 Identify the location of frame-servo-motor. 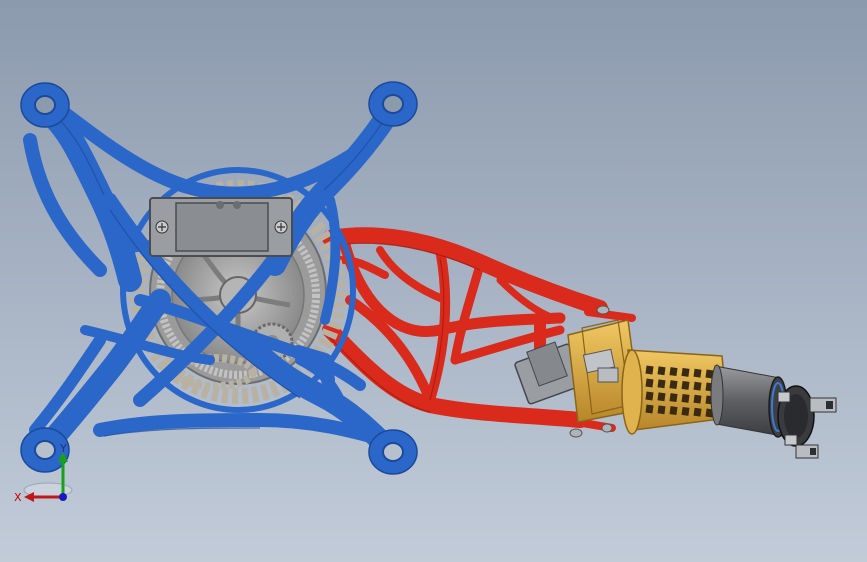
(221, 227).